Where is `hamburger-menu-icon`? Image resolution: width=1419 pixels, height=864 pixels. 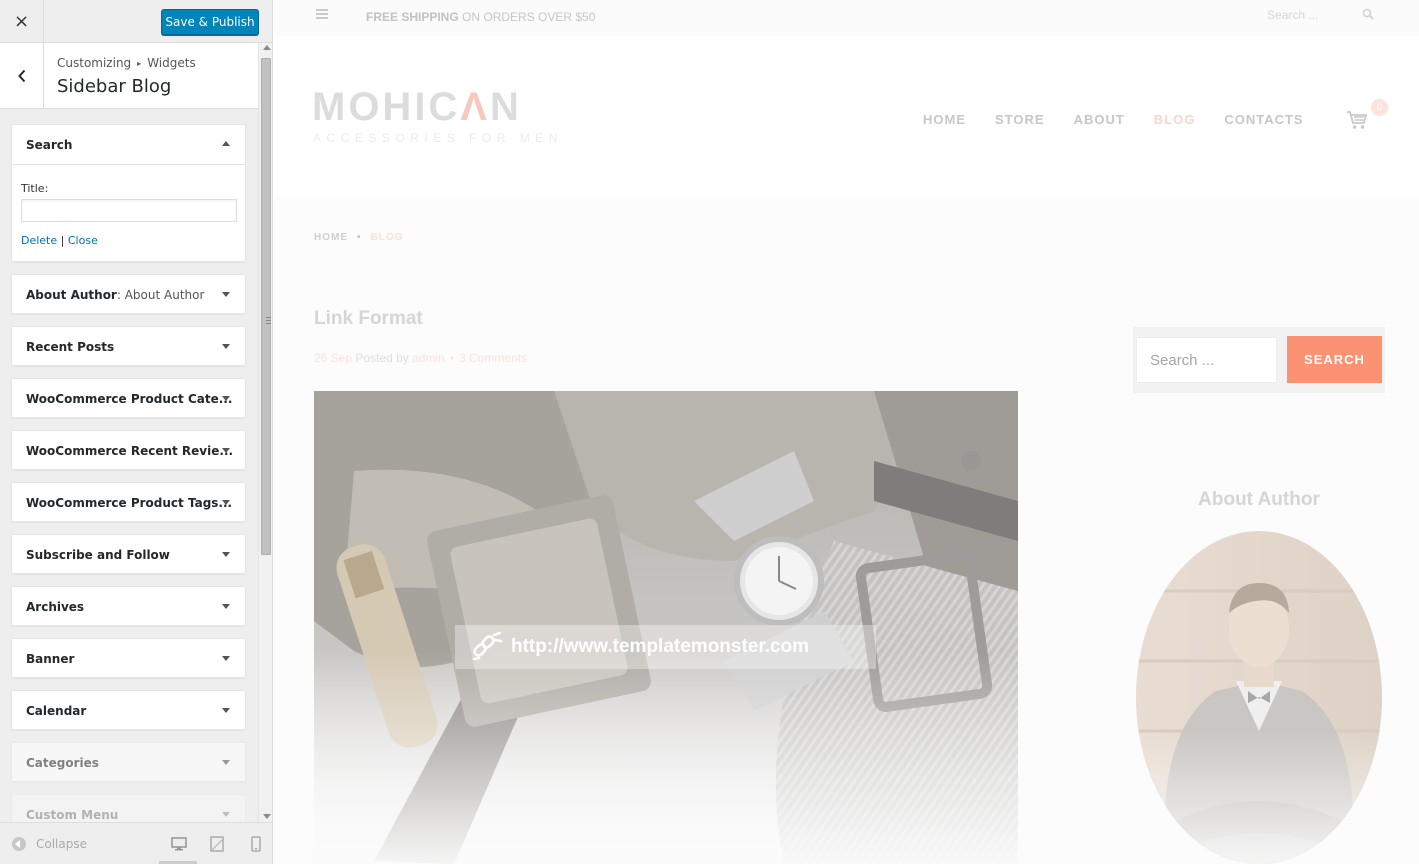 hamburger-menu-icon is located at coordinates (322, 15).